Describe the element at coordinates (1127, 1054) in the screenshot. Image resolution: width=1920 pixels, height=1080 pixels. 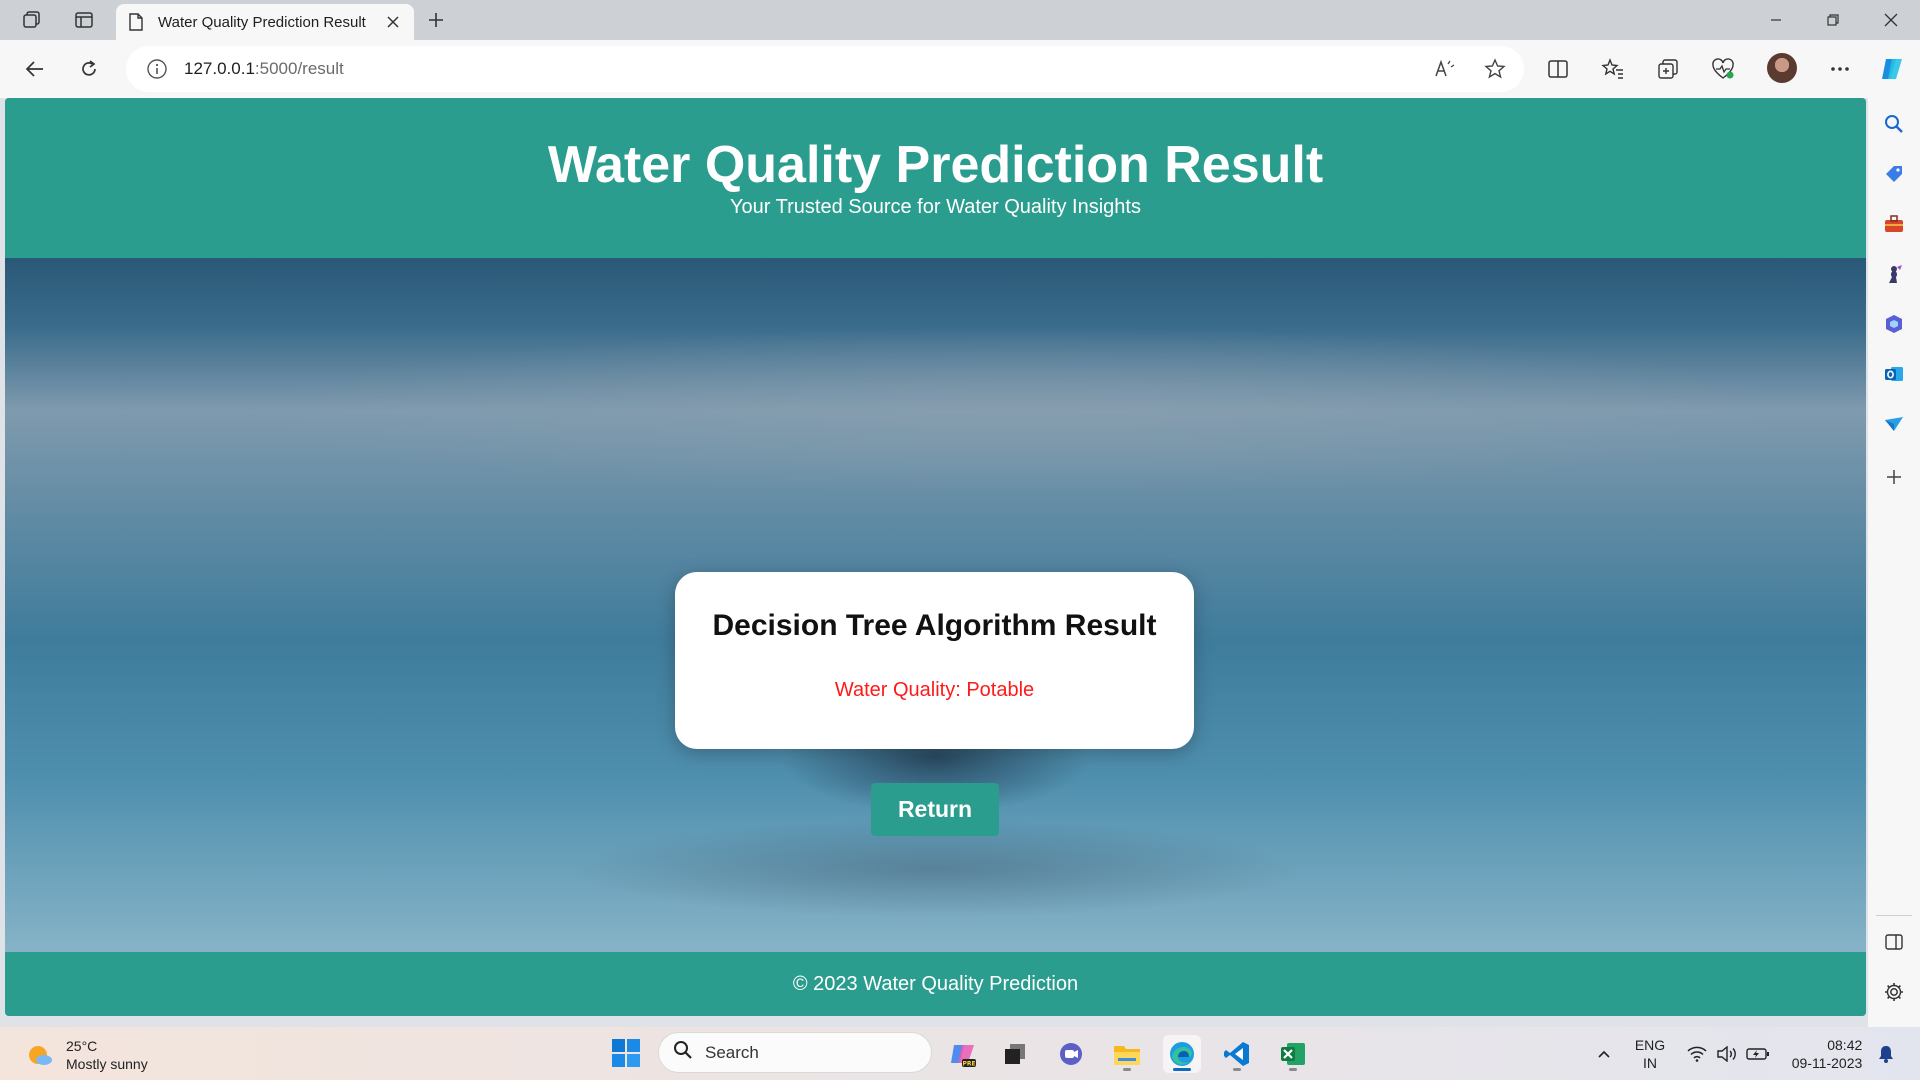
I see `file-explorer-app-icon` at that location.